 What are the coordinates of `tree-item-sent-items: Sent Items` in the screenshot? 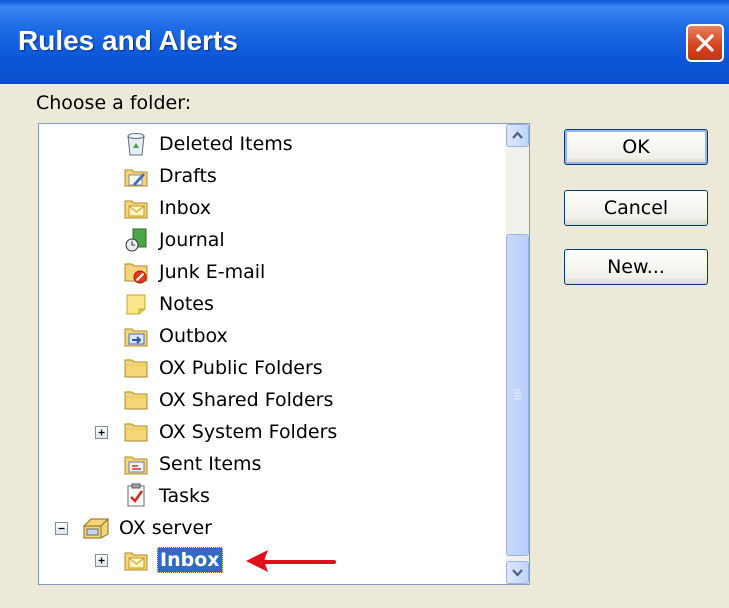 It's located at (192, 464).